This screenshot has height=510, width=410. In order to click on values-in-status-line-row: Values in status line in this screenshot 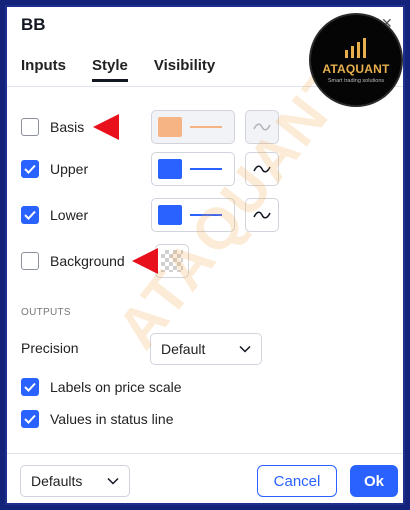, I will do `click(97, 419)`.